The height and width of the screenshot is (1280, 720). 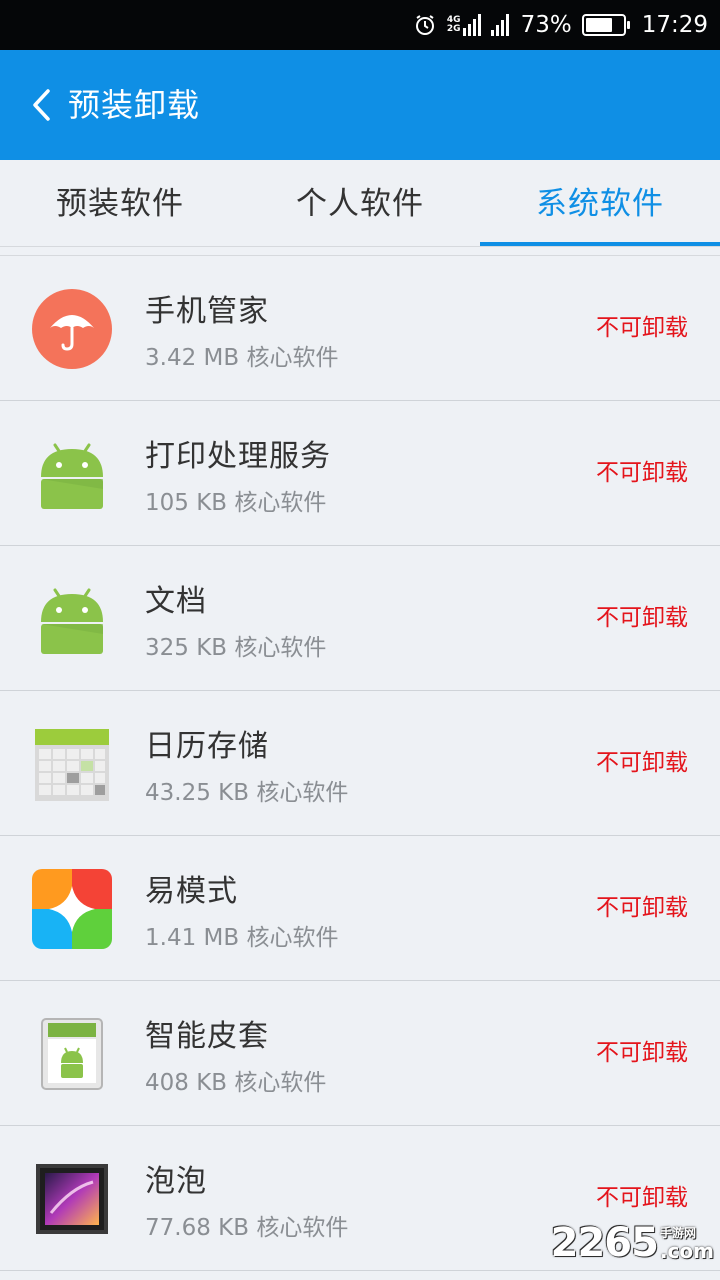 What do you see at coordinates (207, 311) in the screenshot?
I see `app-name: 手机管家` at bounding box center [207, 311].